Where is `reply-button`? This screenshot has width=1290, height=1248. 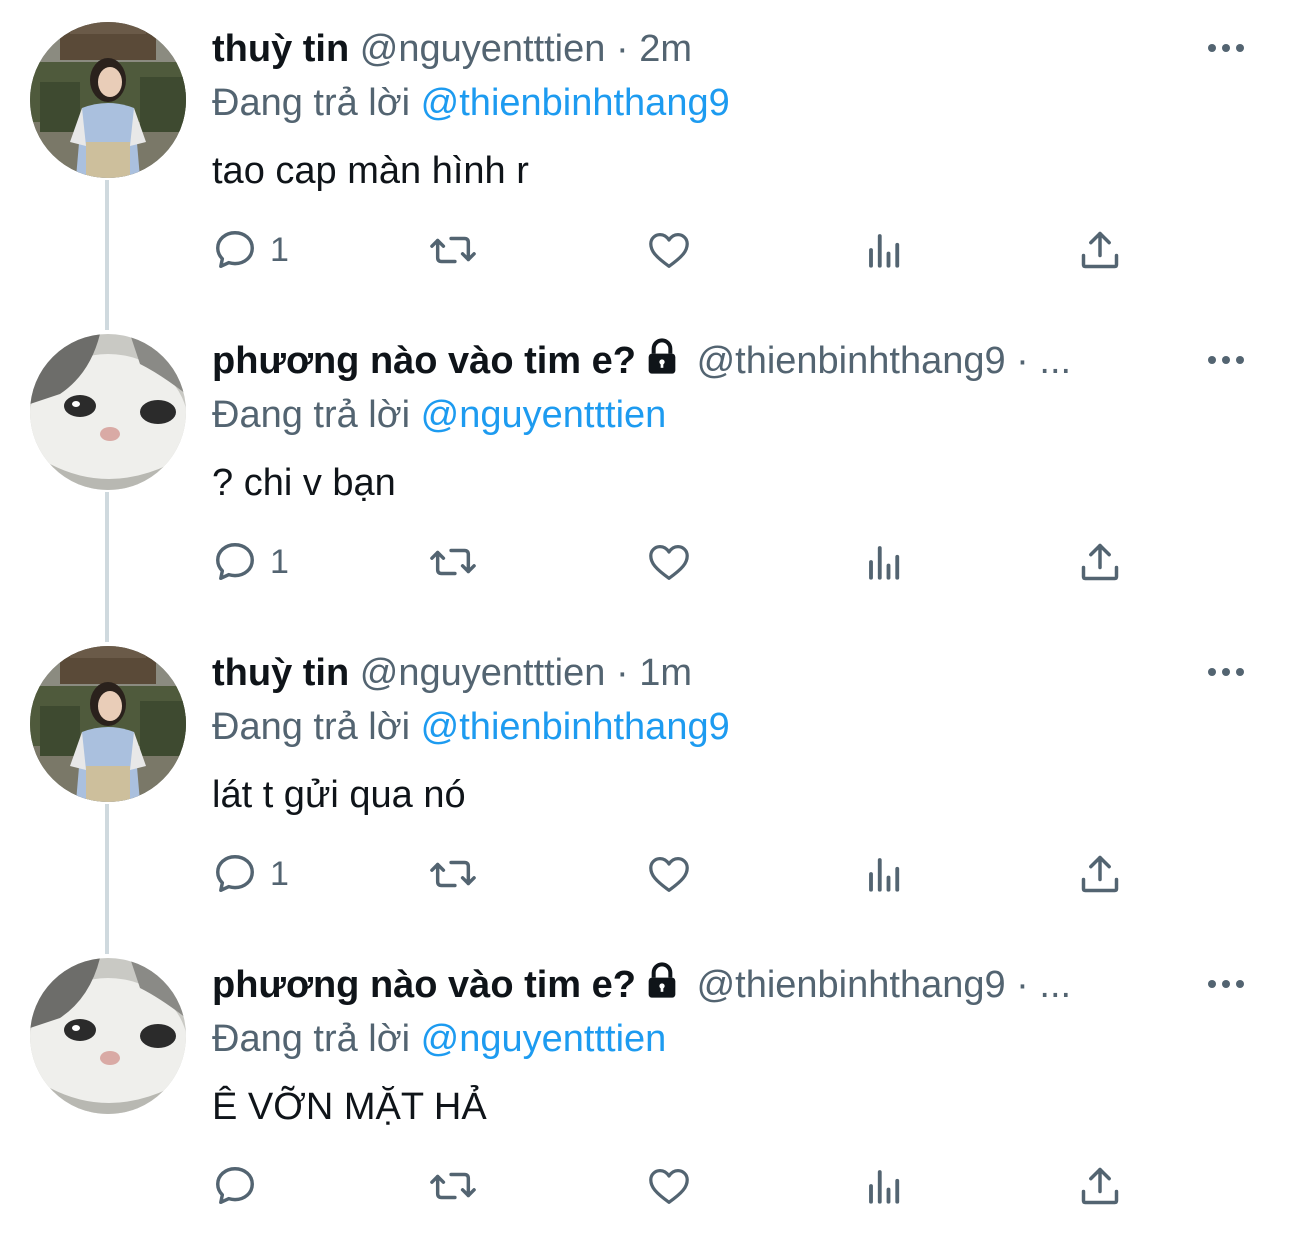
reply-button is located at coordinates (241, 1186).